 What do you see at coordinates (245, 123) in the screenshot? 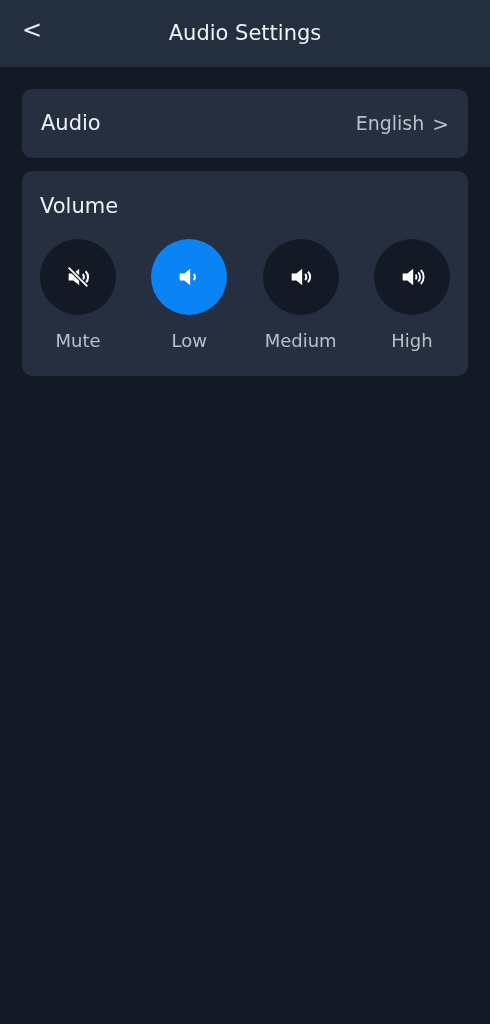
I see `audio-language-row: Audio English >` at bounding box center [245, 123].